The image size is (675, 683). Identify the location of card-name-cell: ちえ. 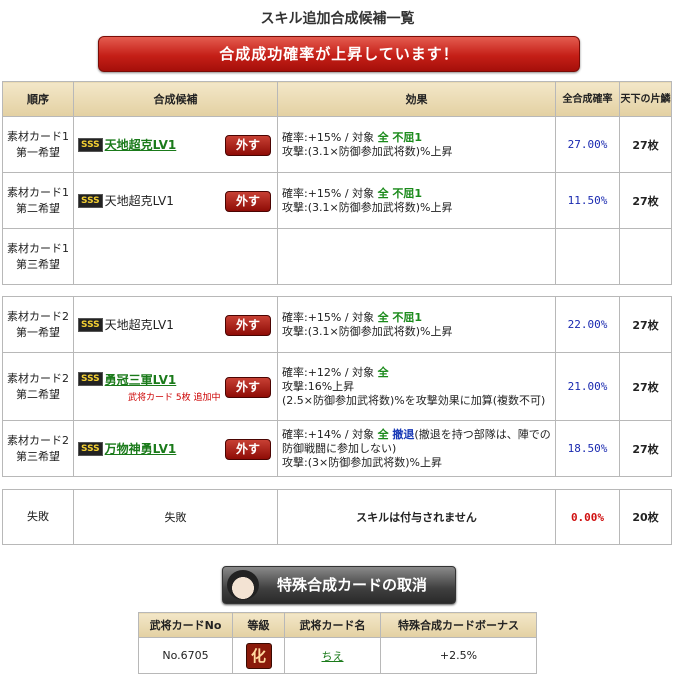
(332, 655).